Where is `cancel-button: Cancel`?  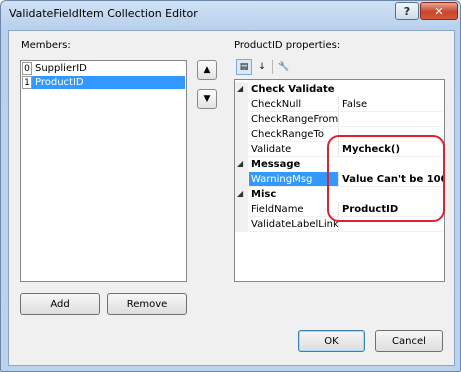
cancel-button: Cancel is located at coordinates (409, 341).